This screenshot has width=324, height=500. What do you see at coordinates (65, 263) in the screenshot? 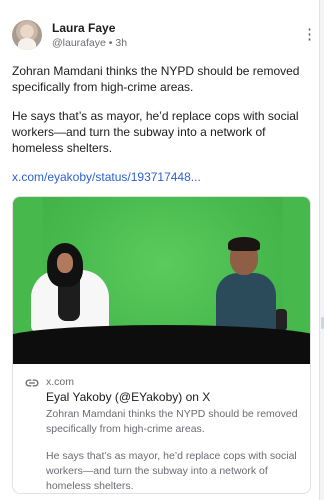
I see `woman-face` at bounding box center [65, 263].